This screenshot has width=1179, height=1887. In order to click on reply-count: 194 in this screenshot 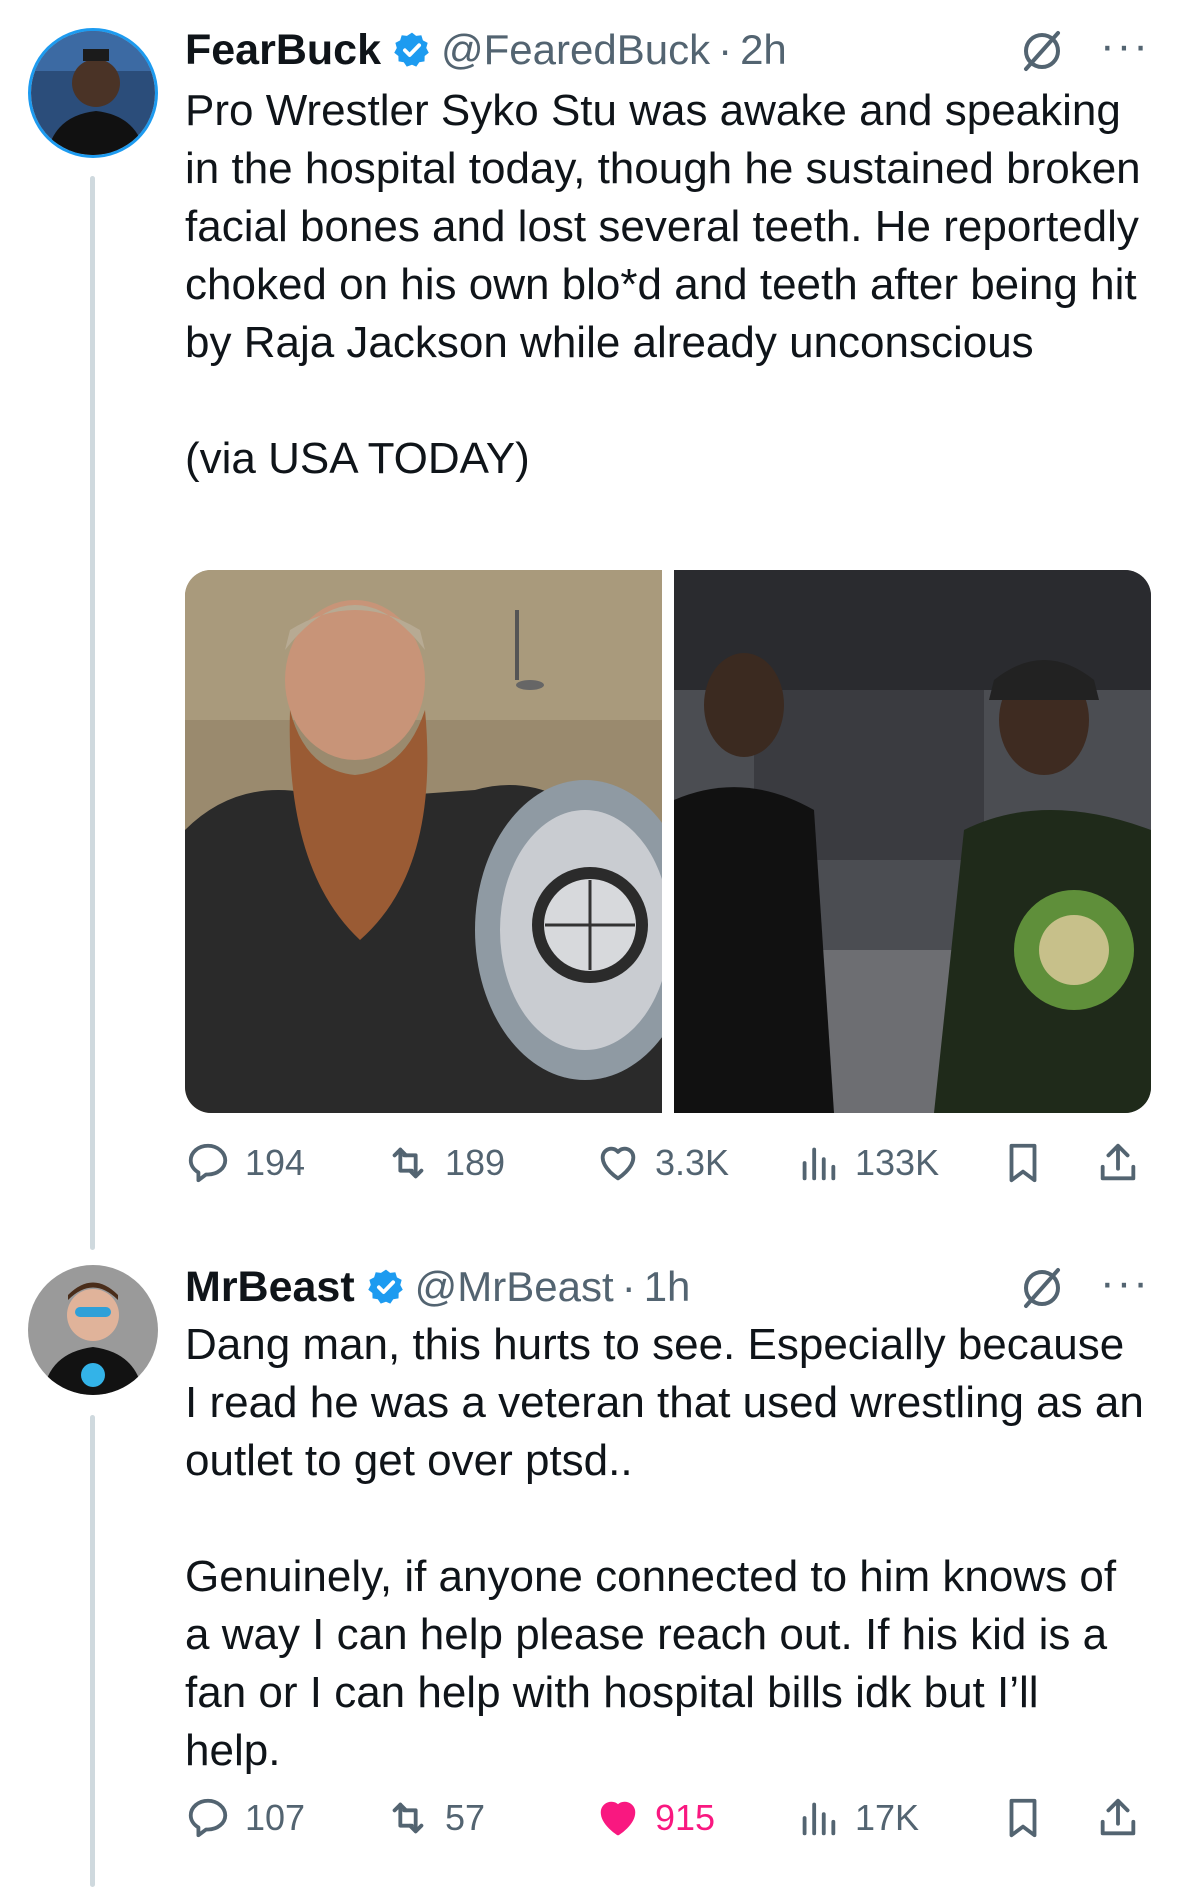, I will do `click(275, 1162)`.